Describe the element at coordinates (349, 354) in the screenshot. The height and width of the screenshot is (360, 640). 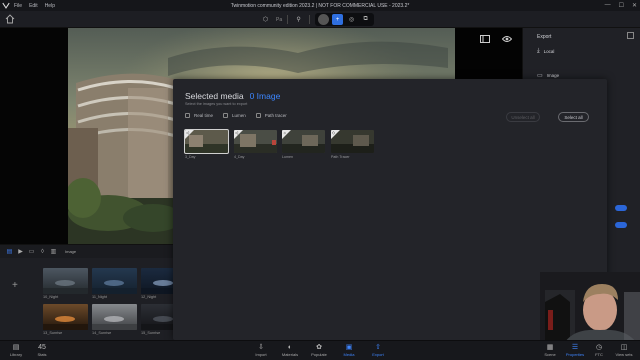
I see `nav-label: Media` at that location.